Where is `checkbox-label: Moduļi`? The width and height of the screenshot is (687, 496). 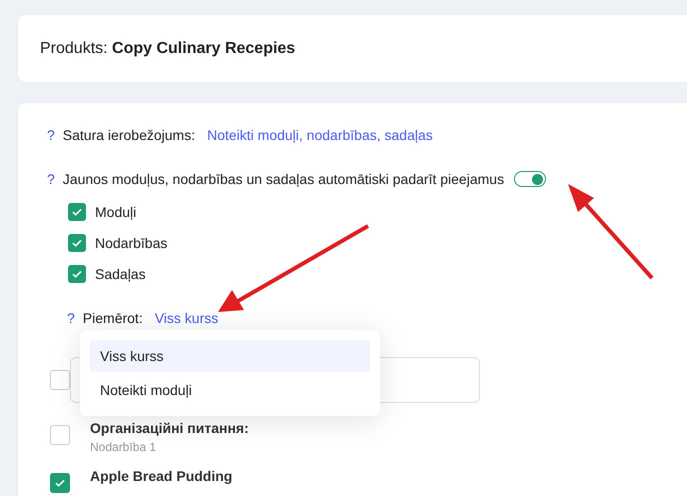 checkbox-label: Moduļi is located at coordinates (115, 212).